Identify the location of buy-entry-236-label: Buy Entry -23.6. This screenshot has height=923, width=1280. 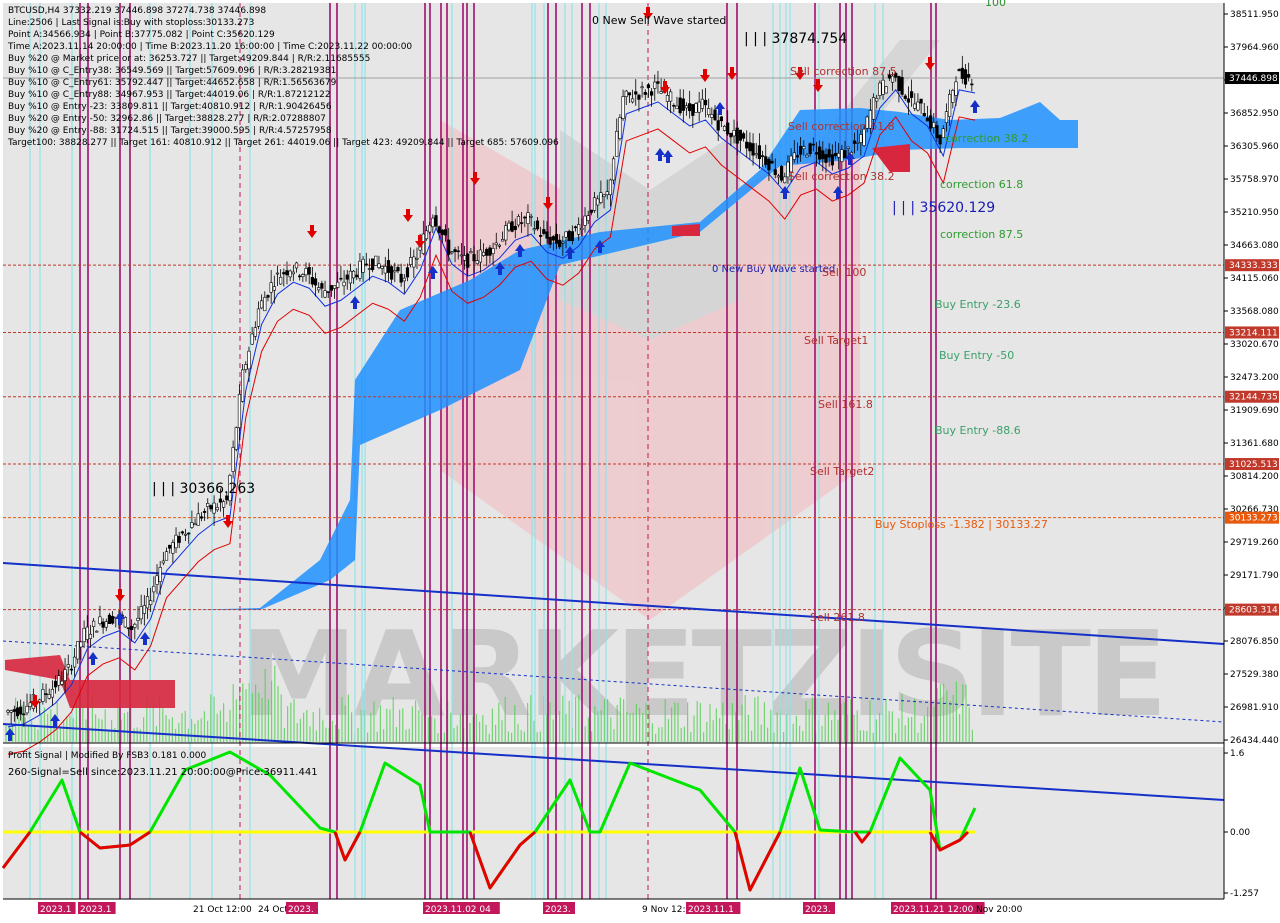
(978, 304).